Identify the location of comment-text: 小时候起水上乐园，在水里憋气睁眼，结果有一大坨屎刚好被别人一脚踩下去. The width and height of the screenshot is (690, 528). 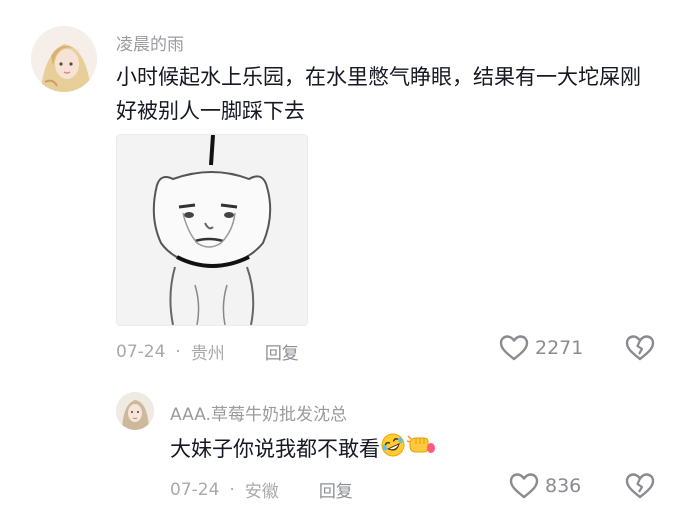
(378, 94).